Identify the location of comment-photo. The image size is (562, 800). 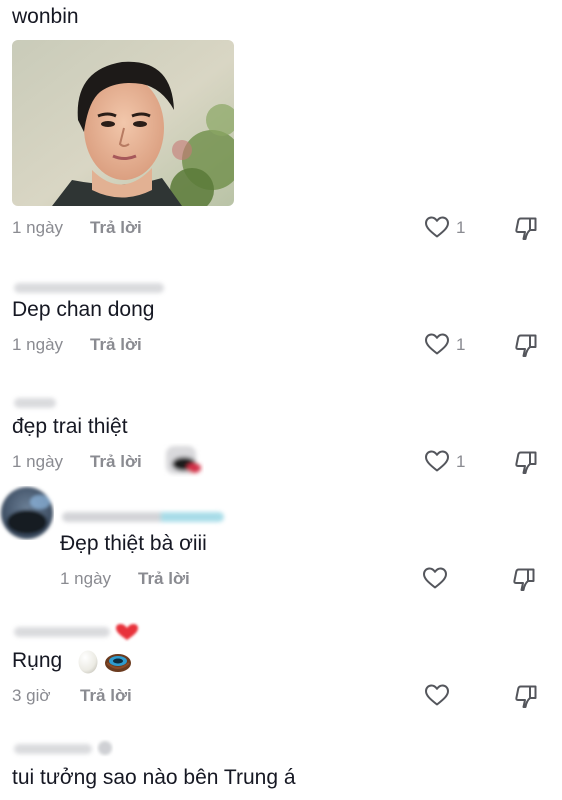
(123, 123).